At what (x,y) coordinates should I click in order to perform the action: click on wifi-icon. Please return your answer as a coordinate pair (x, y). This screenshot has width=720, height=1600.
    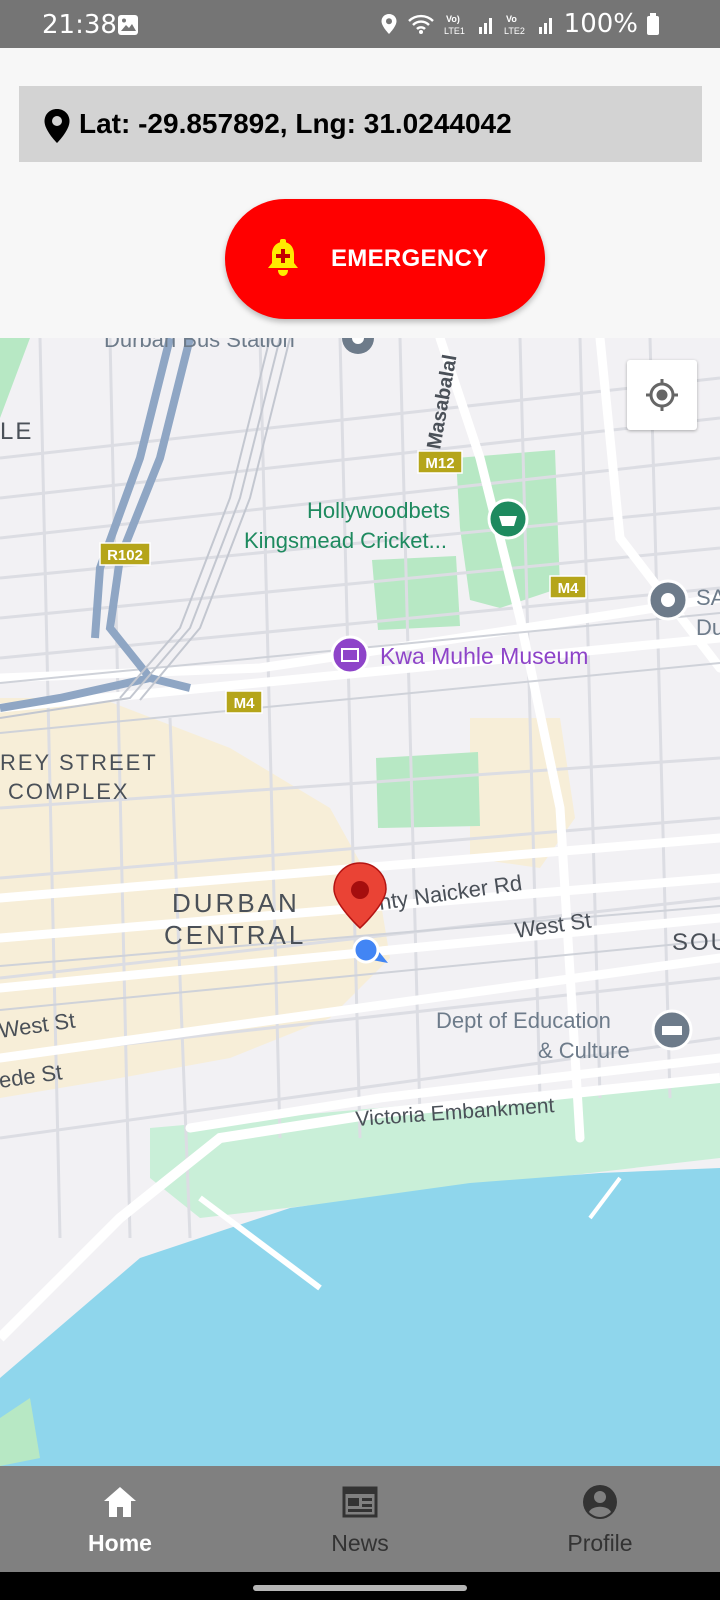
    Looking at the image, I should click on (420, 24).